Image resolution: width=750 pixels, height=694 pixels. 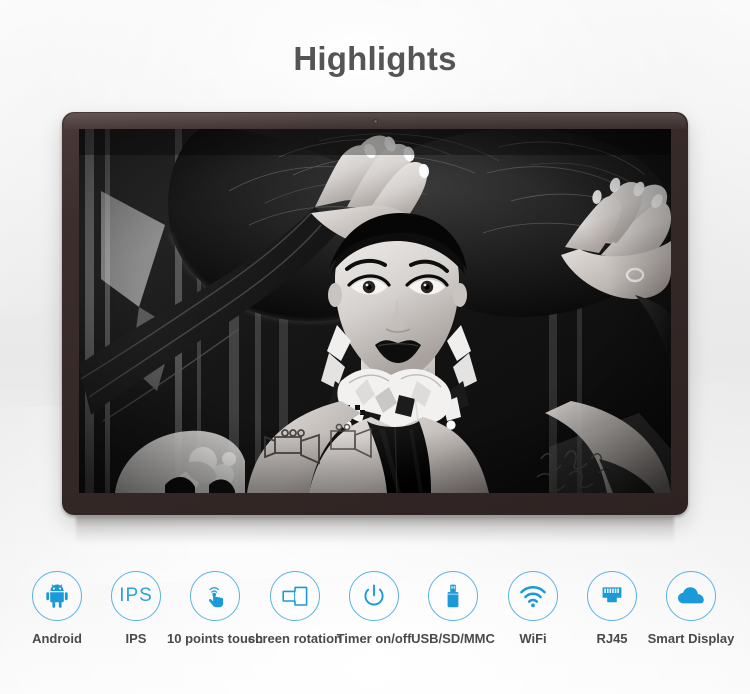 What do you see at coordinates (375, 121) in the screenshot?
I see `front-camera-icon` at bounding box center [375, 121].